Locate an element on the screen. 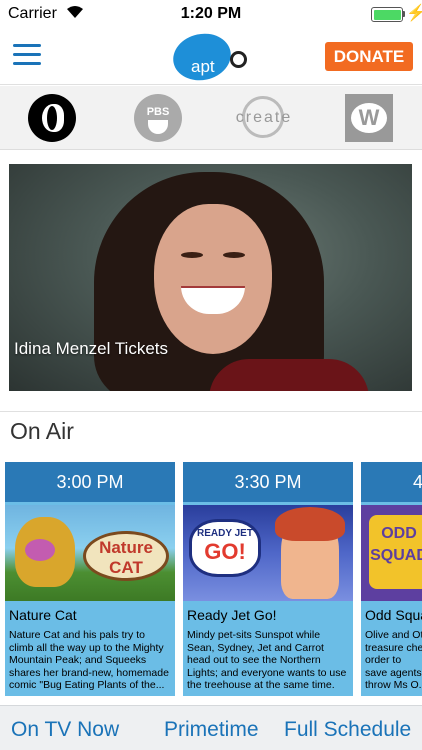 The width and height of the screenshot is (422, 750). status-bar: Carrier 1:20 PM ⚡ is located at coordinates (211, 14).